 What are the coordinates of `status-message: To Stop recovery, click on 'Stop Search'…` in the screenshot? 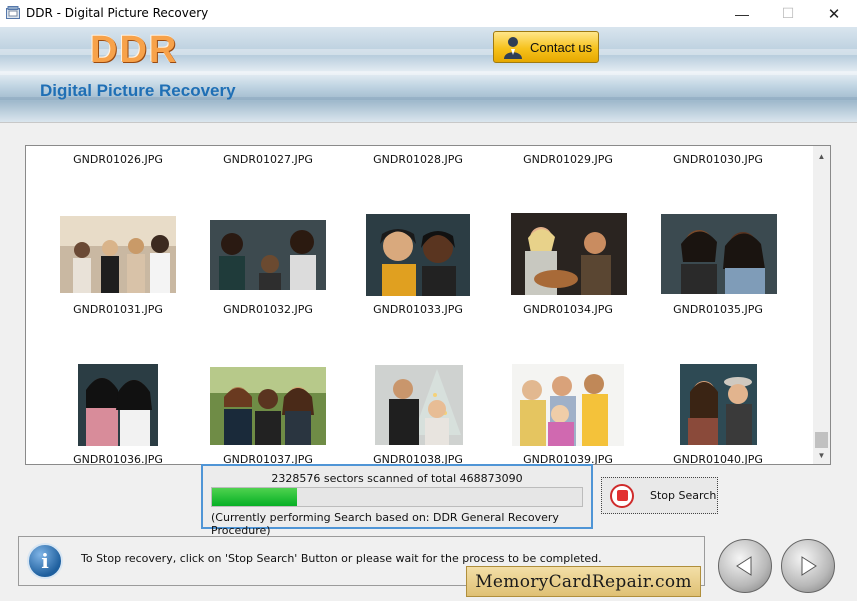 It's located at (341, 558).